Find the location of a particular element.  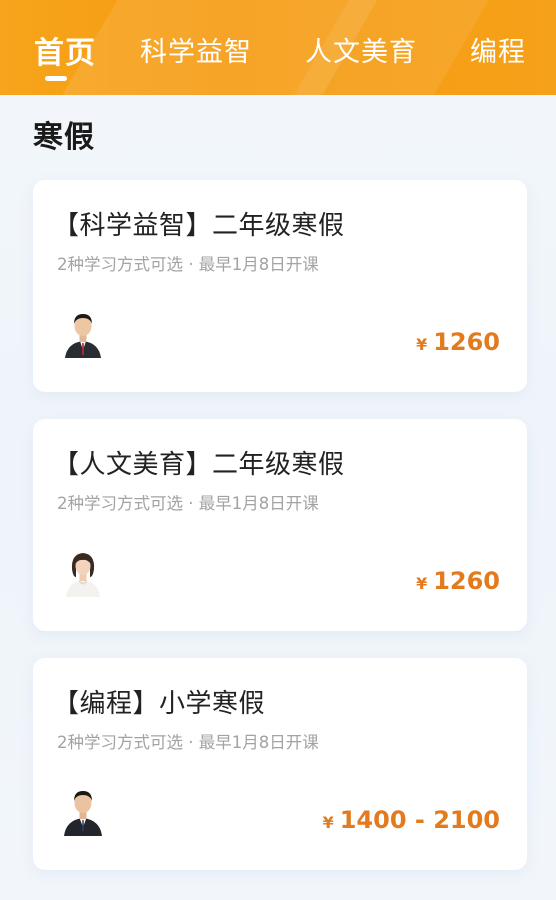

tab-humanities: 人文美育 is located at coordinates (361, 49).